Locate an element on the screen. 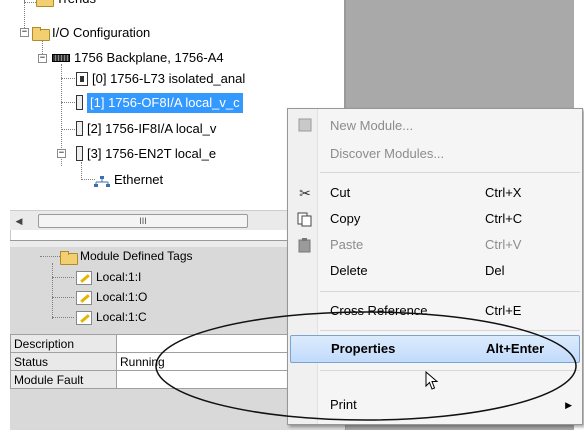  tree-item-label: Ethernet is located at coordinates (139, 179).